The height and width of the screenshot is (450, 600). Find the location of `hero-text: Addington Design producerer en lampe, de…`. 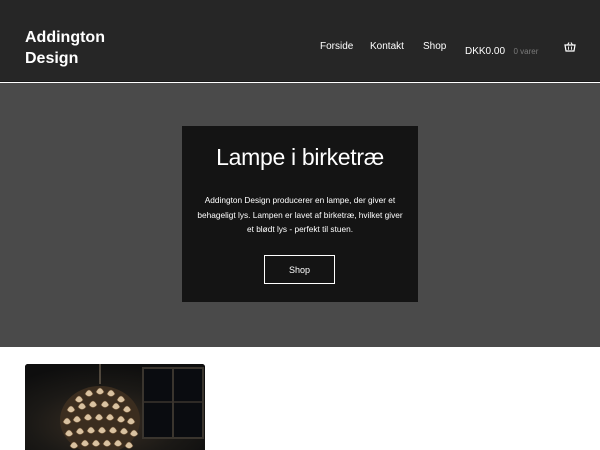

hero-text: Addington Design producerer en lampe, de… is located at coordinates (300, 215).